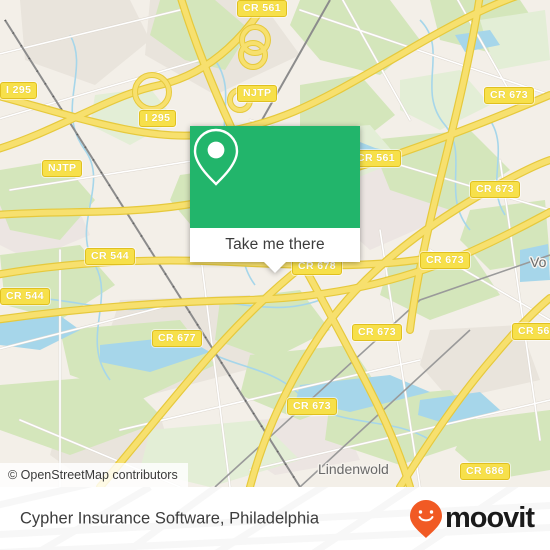 The width and height of the screenshot is (550, 550). Describe the element at coordinates (275, 267) in the screenshot. I see `popup-tail` at that location.